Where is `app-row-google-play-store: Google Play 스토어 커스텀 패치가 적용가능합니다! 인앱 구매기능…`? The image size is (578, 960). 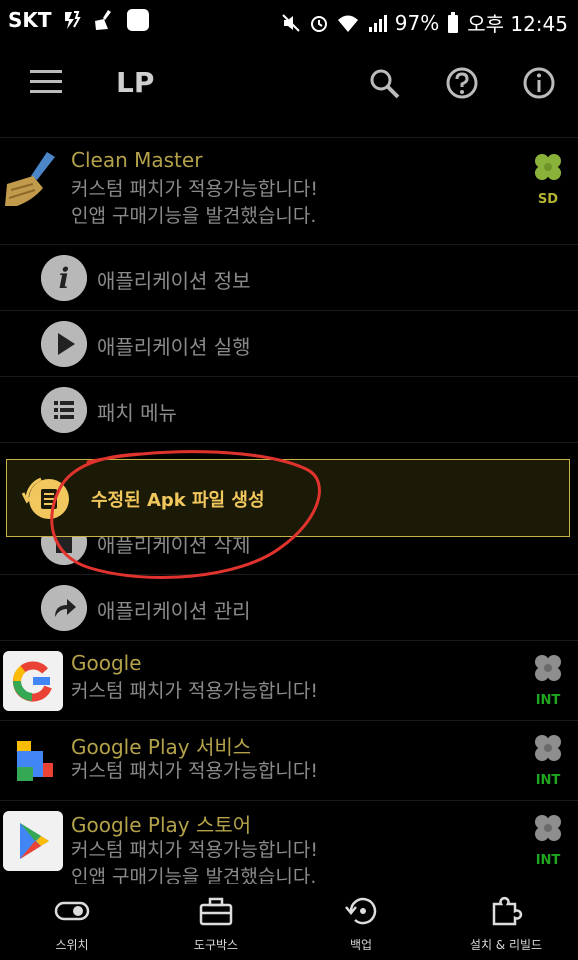
app-row-google-play-store: Google Play 스토어 커스텀 패치가 적용가능합니다! 인앱 구매기능… is located at coordinates (289, 842).